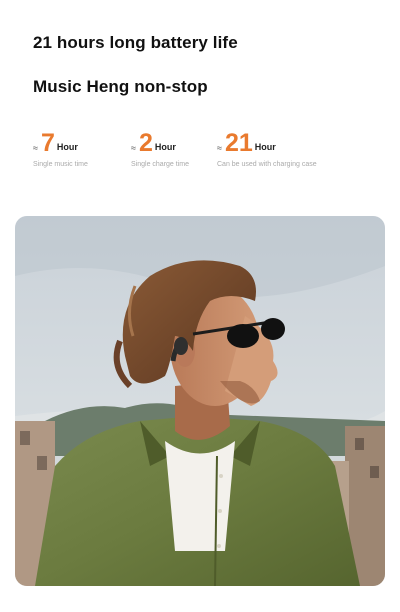 The image size is (400, 612). What do you see at coordinates (160, 164) in the screenshot?
I see `stat-caption: Single charge time` at bounding box center [160, 164].